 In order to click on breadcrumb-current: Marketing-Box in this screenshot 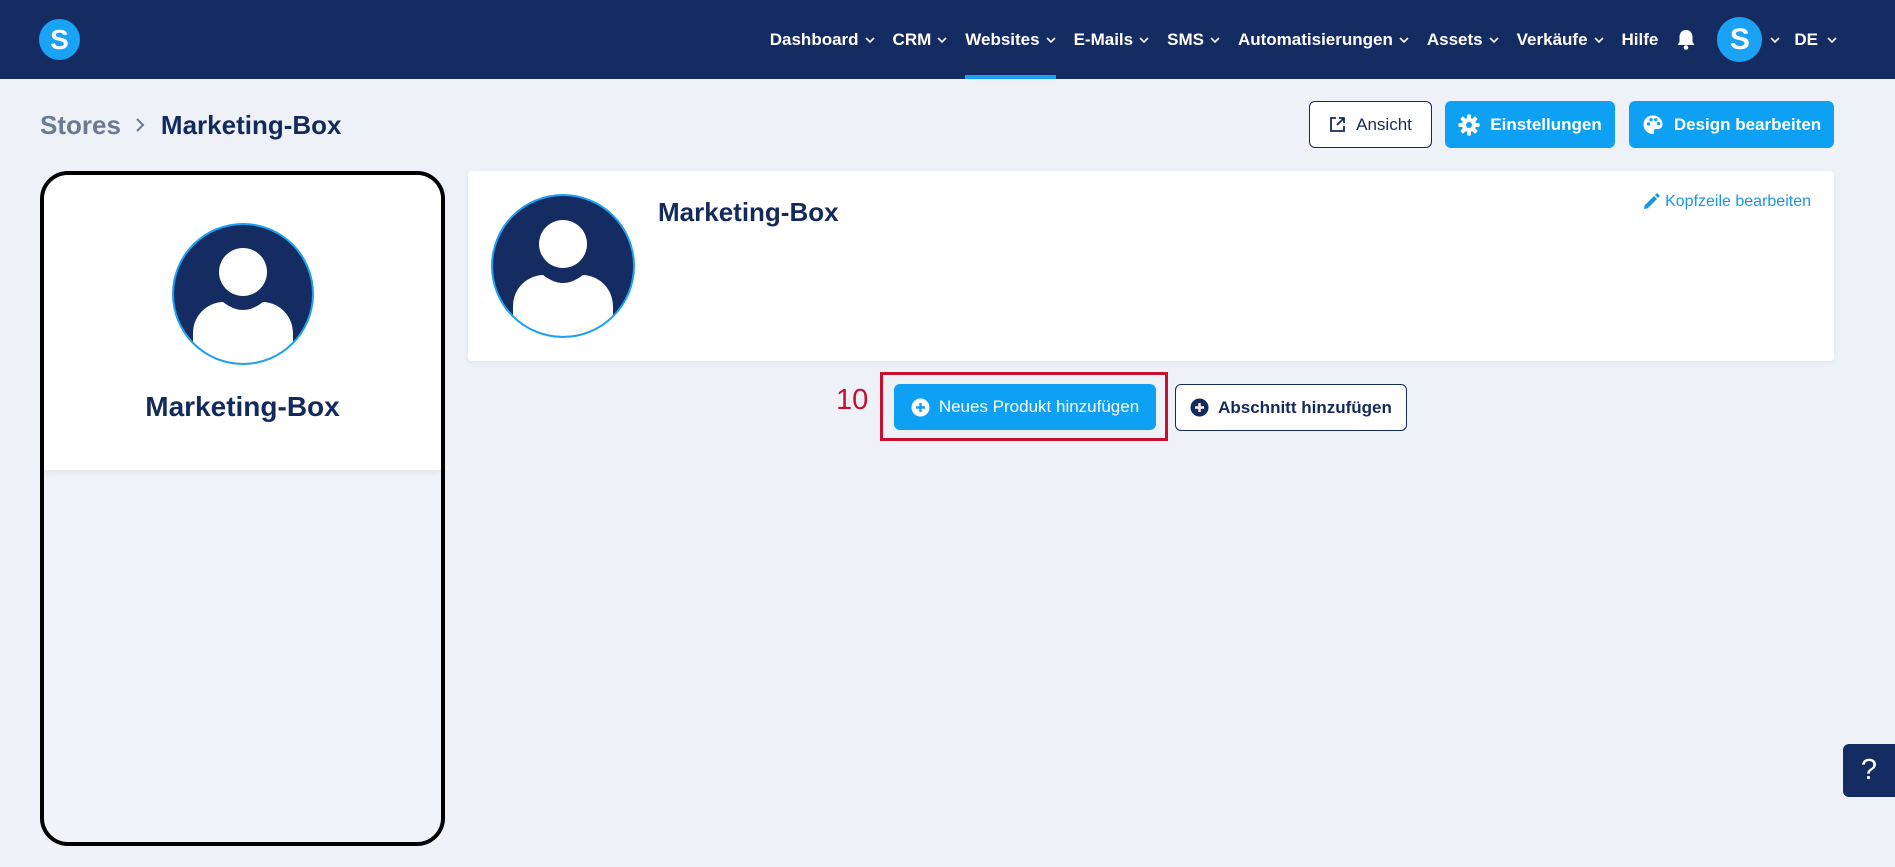, I will do `click(251, 124)`.